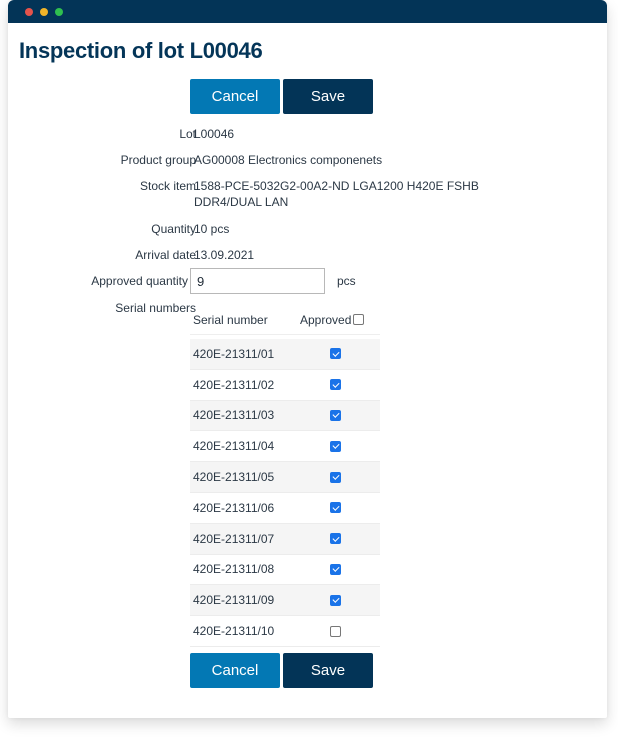 Image resolution: width=618 pixels, height=738 pixels. I want to click on serial-number-cell: 420E-21311/02, so click(234, 384).